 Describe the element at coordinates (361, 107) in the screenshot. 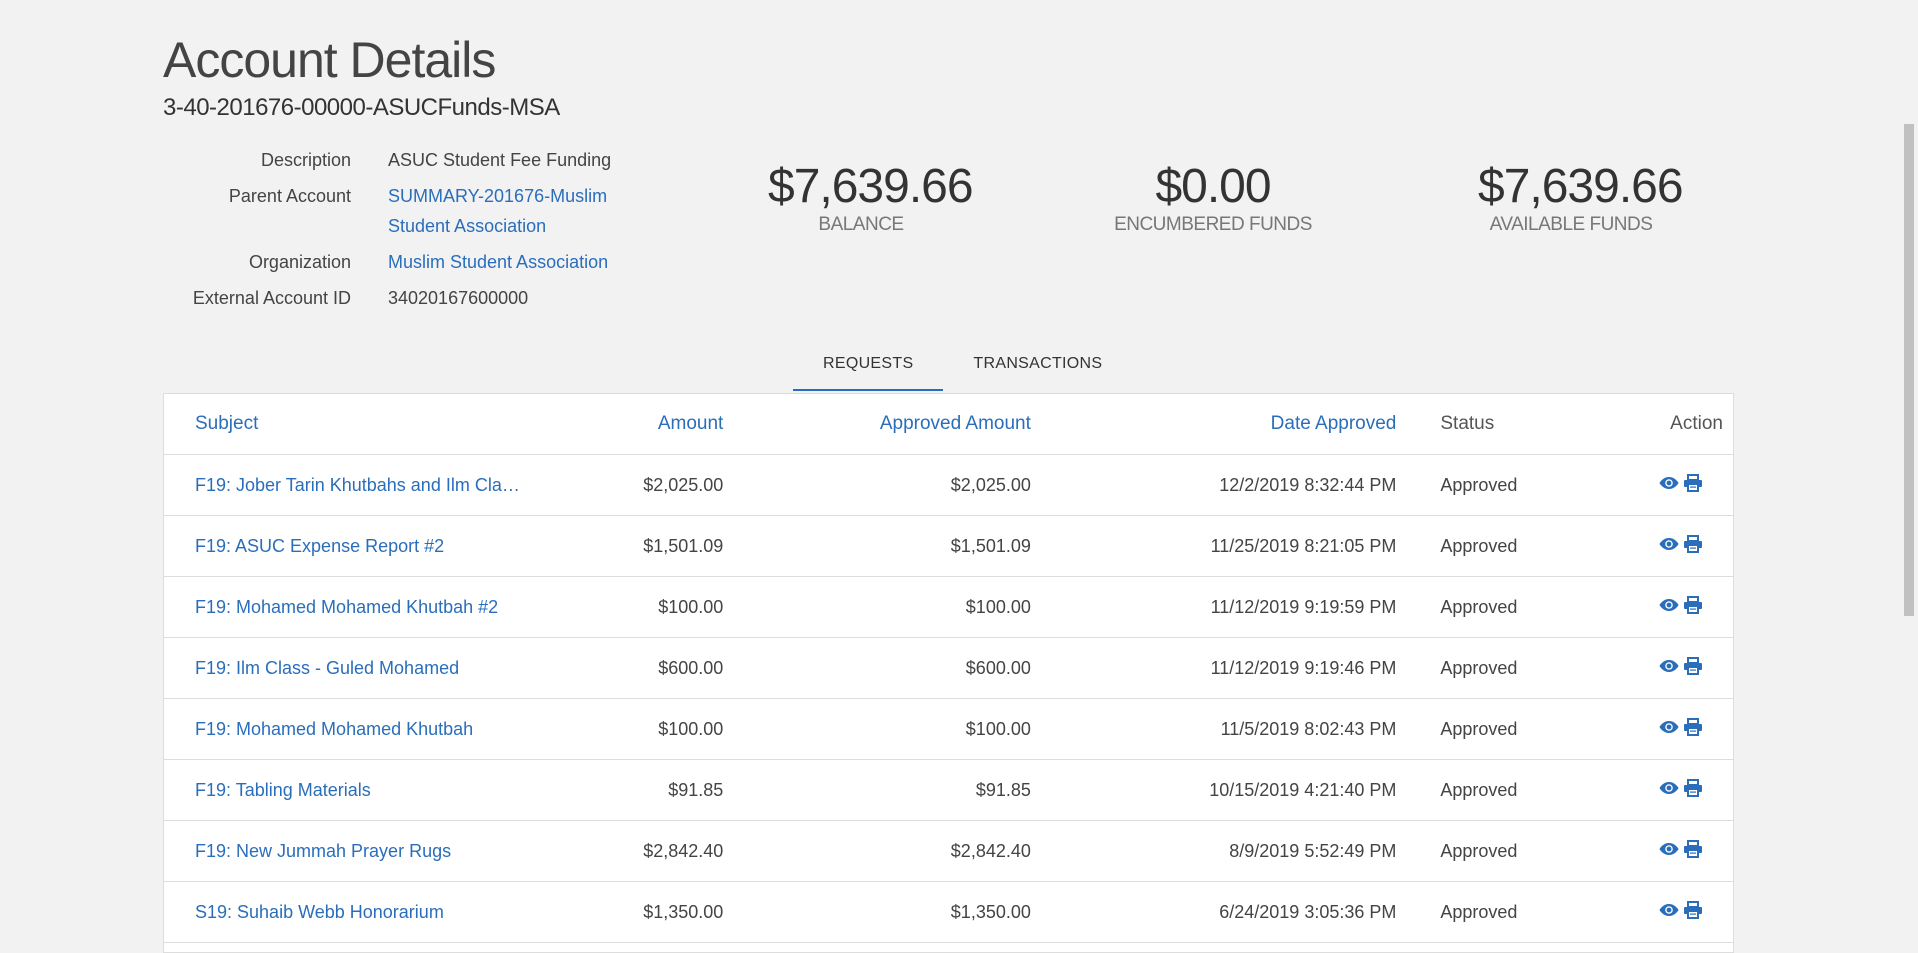

I see `account-code: 3-40-201676-00000-ASUCFunds-MSA` at that location.